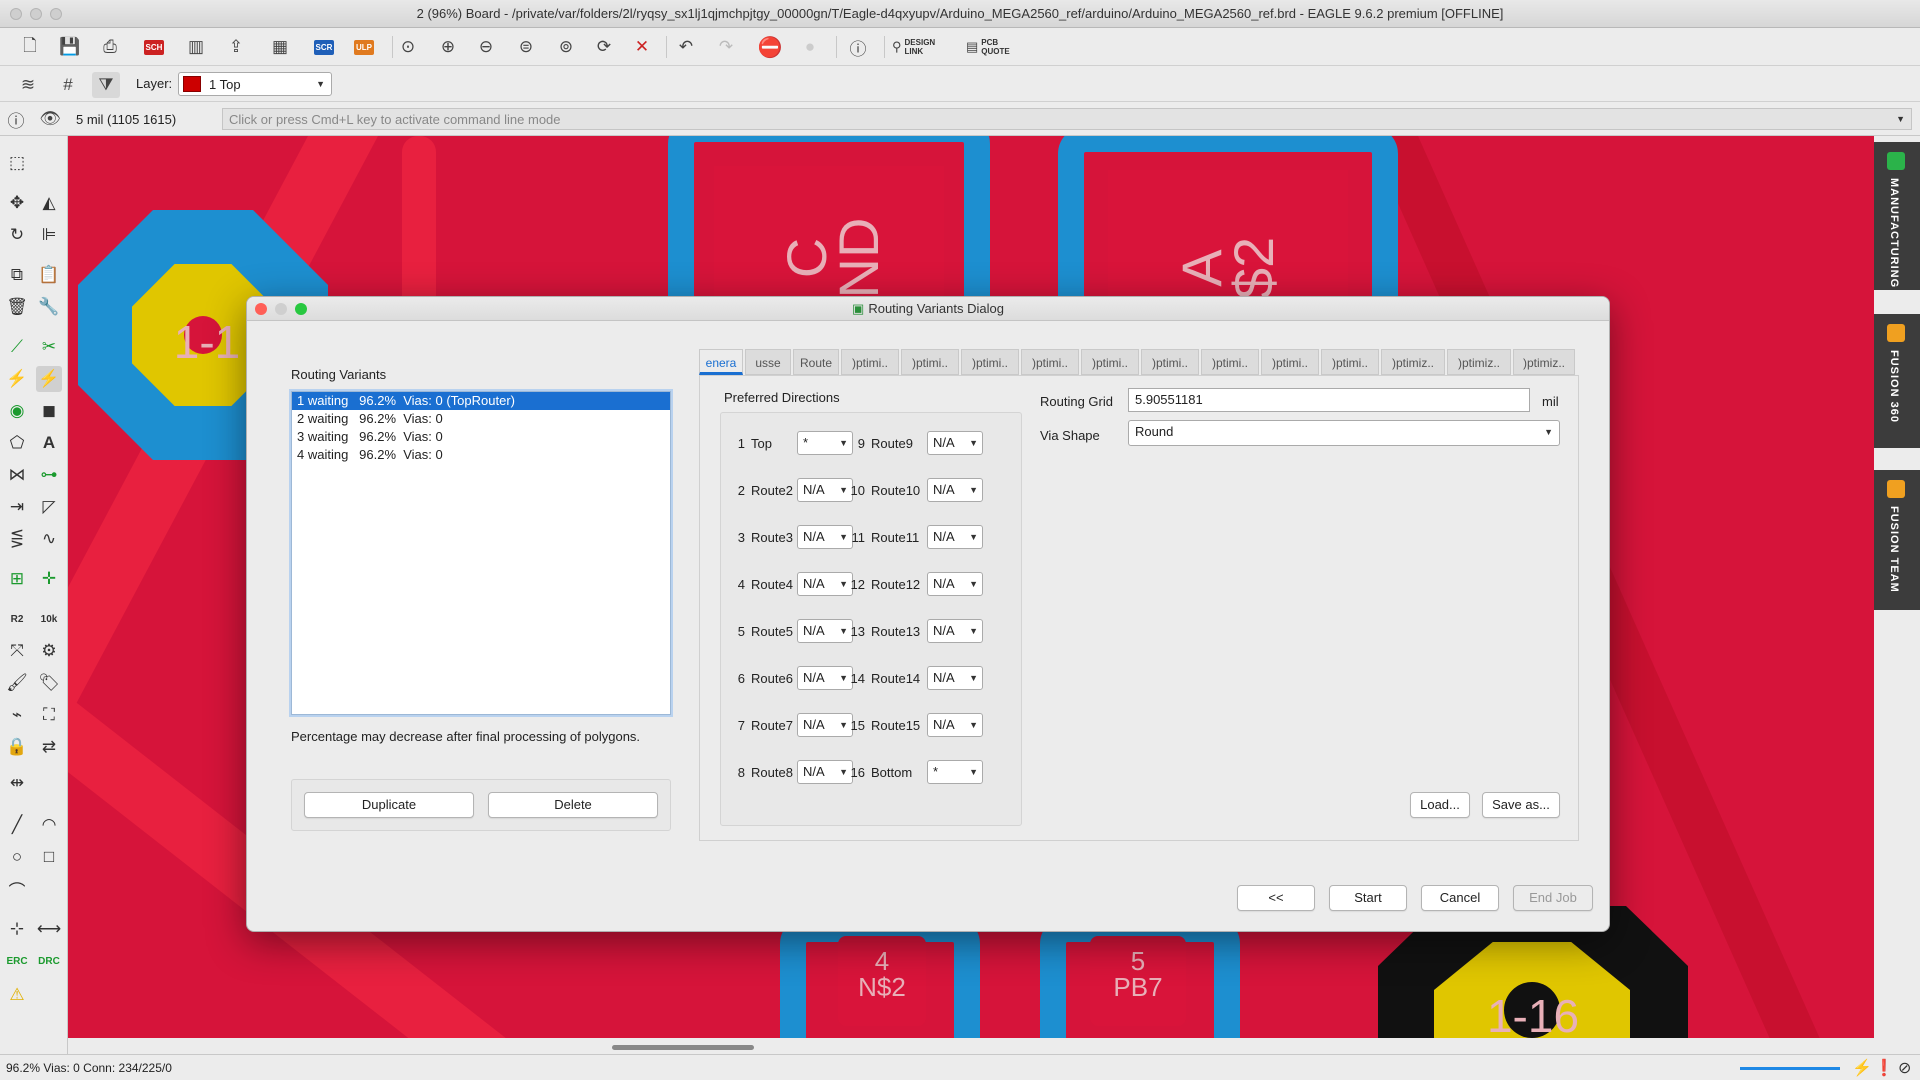 Image resolution: width=1920 pixels, height=1080 pixels. I want to click on waveform-icon: ∿, so click(49, 539).